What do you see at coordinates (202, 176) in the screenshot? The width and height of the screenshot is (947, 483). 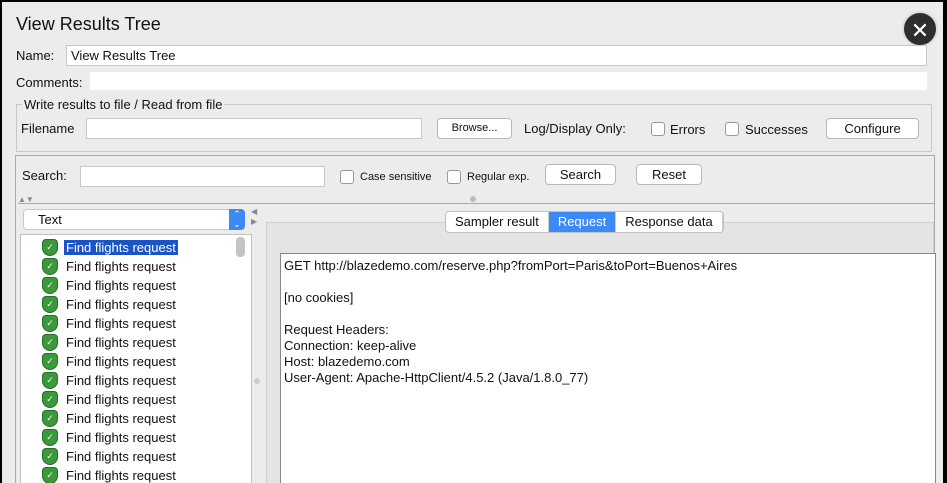 I see `search-input` at bounding box center [202, 176].